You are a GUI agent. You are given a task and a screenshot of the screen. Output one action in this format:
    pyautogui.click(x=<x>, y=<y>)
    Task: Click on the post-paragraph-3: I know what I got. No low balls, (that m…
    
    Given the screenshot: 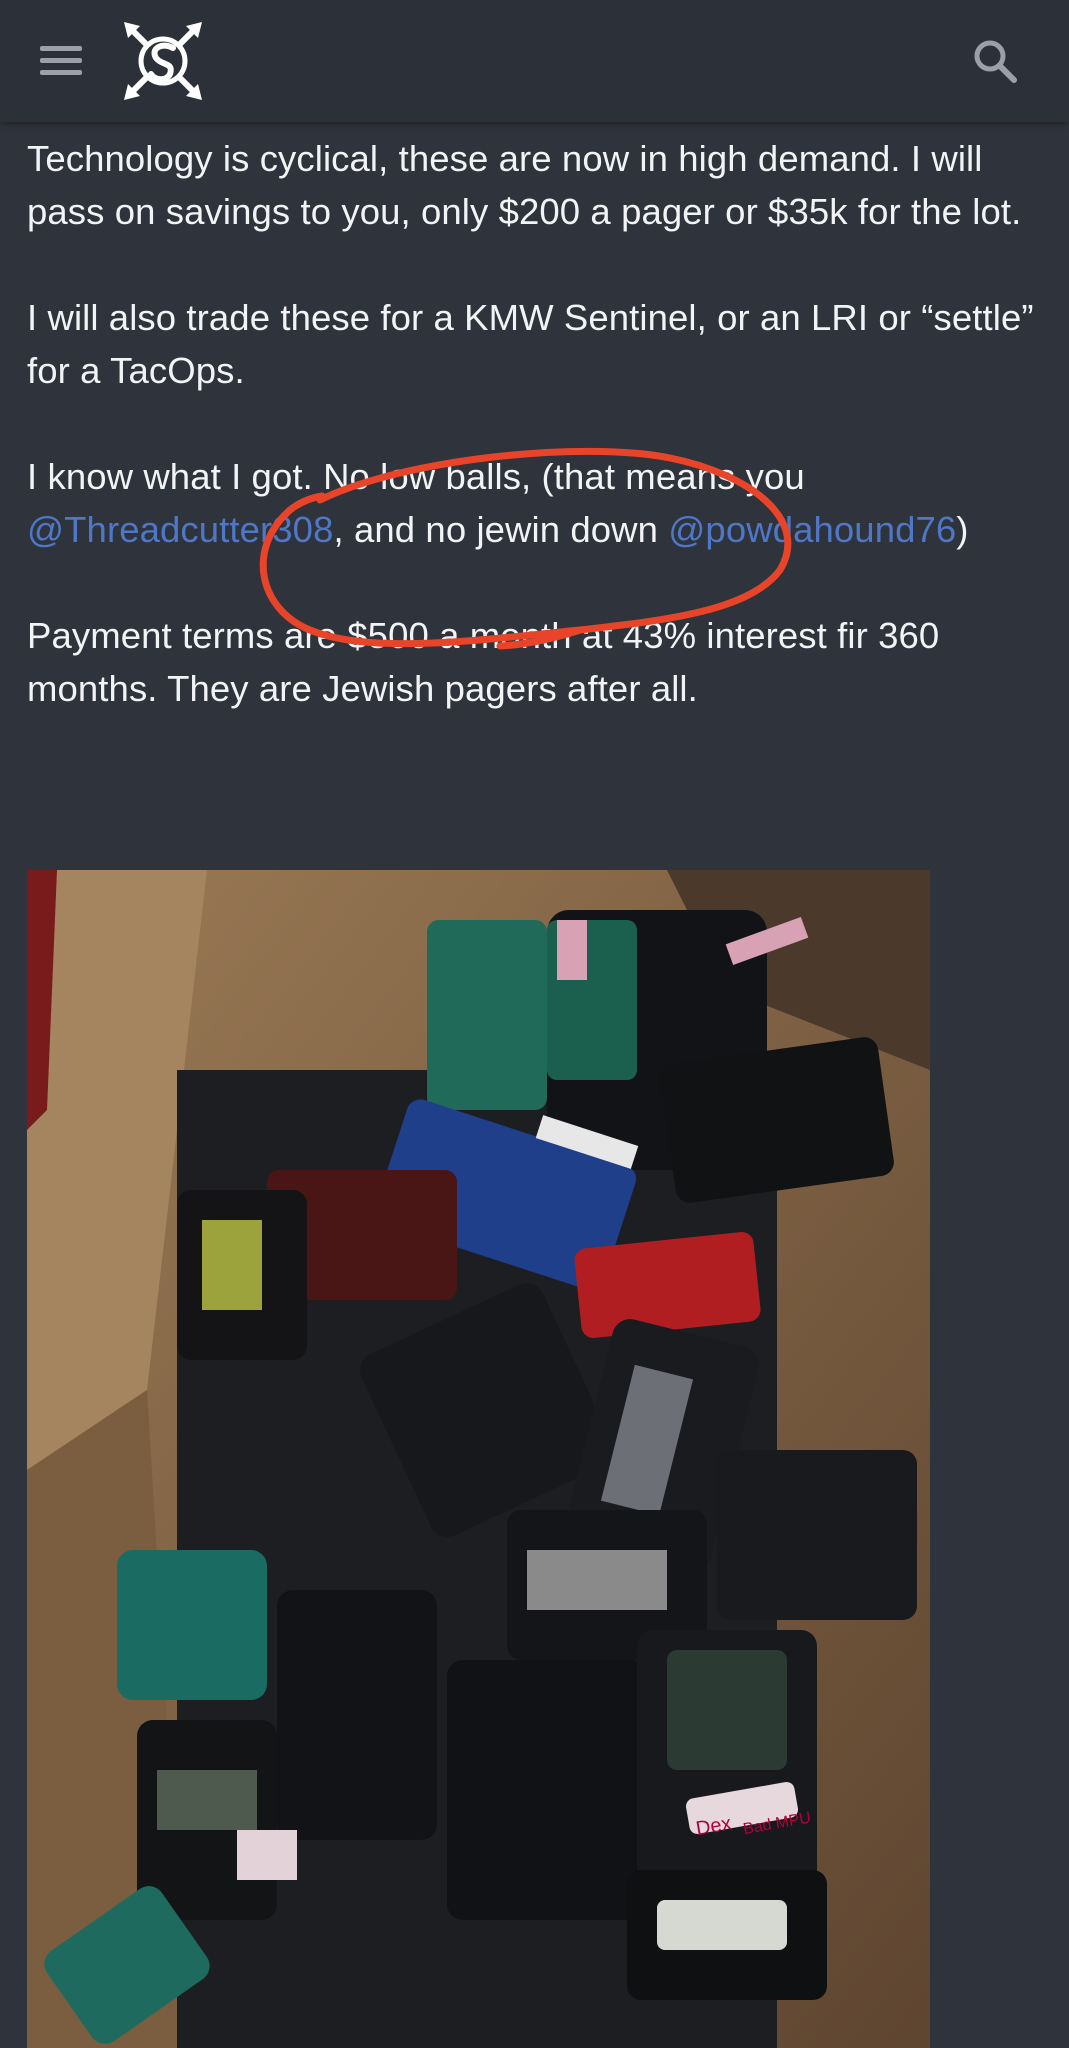 What is the action you would take?
    pyautogui.click(x=537, y=503)
    